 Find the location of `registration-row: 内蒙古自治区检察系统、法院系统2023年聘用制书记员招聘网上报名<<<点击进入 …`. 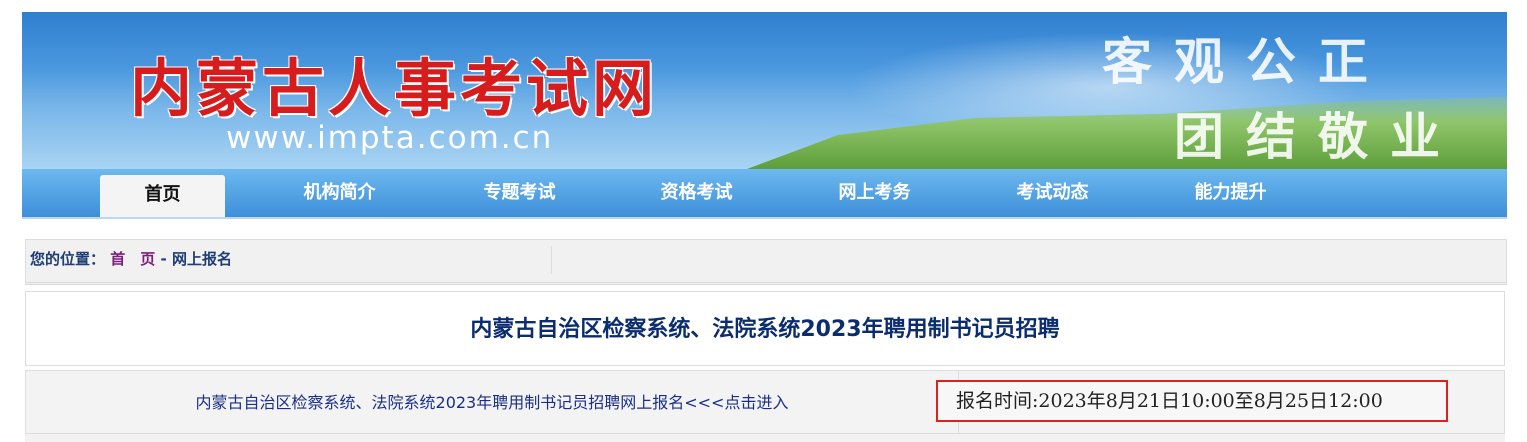

registration-row: 内蒙古自治区检察系统、法院系统2023年聘用制书记员招聘网上报名<<<点击进入 … is located at coordinates (765, 402).